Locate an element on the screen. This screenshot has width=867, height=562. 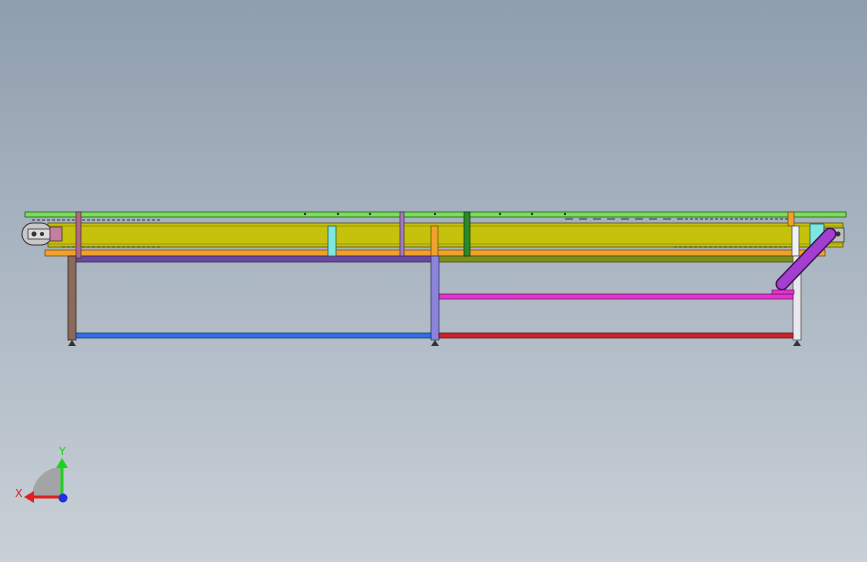
left-leg is located at coordinates (72, 298).